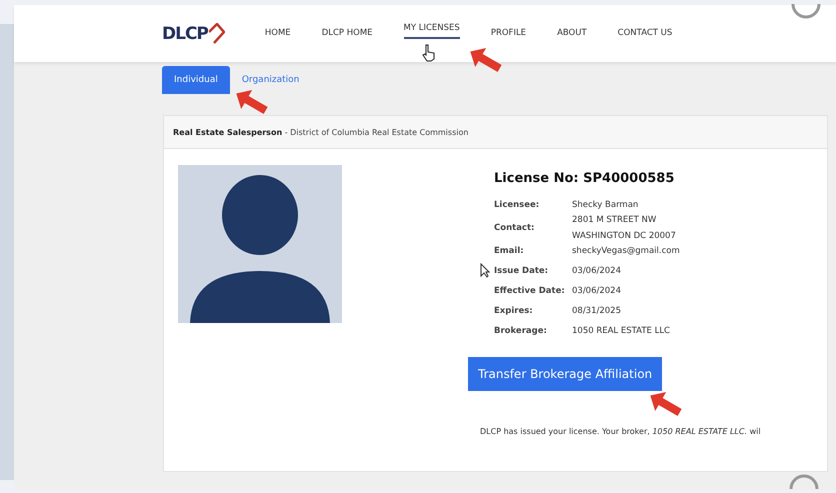 The image size is (836, 493). I want to click on field-label: Issue Date:, so click(522, 271).